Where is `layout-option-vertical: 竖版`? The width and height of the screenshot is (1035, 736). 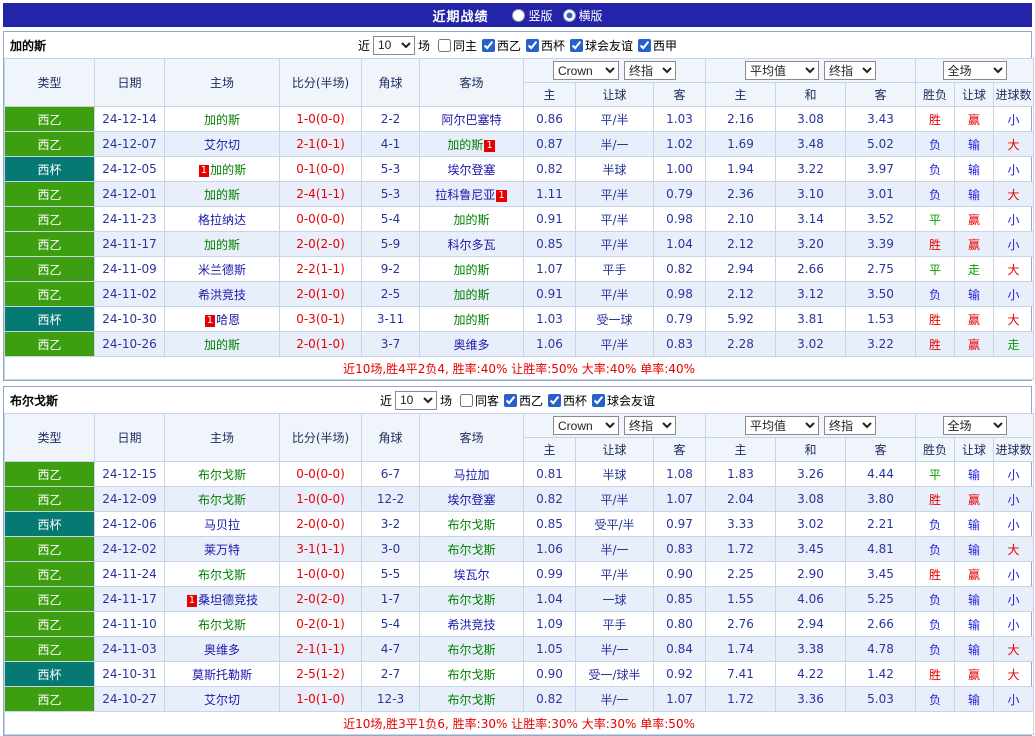
layout-option-vertical: 竖版 is located at coordinates (532, 15).